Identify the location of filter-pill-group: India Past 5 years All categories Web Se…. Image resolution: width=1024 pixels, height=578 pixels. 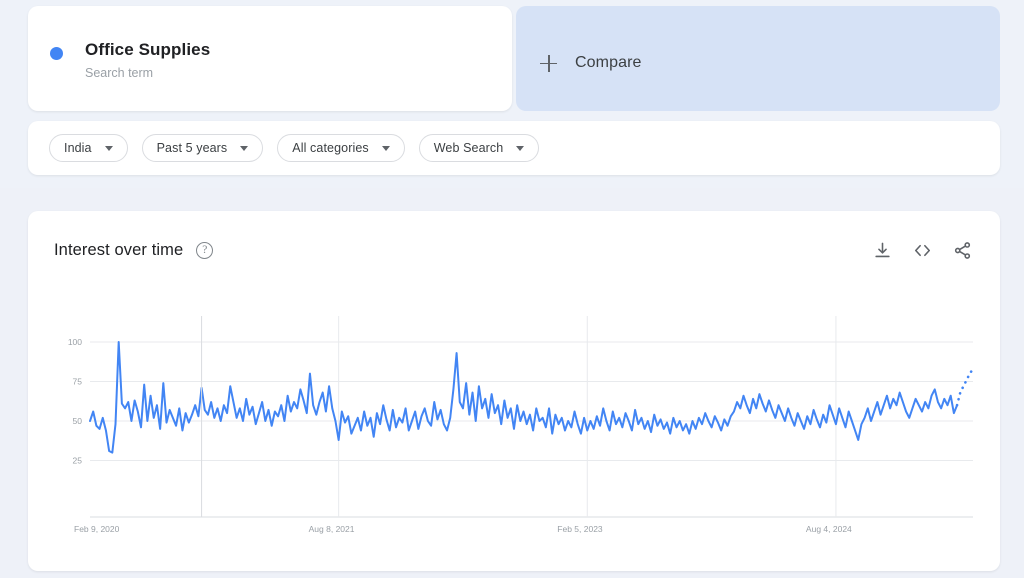
(294, 148).